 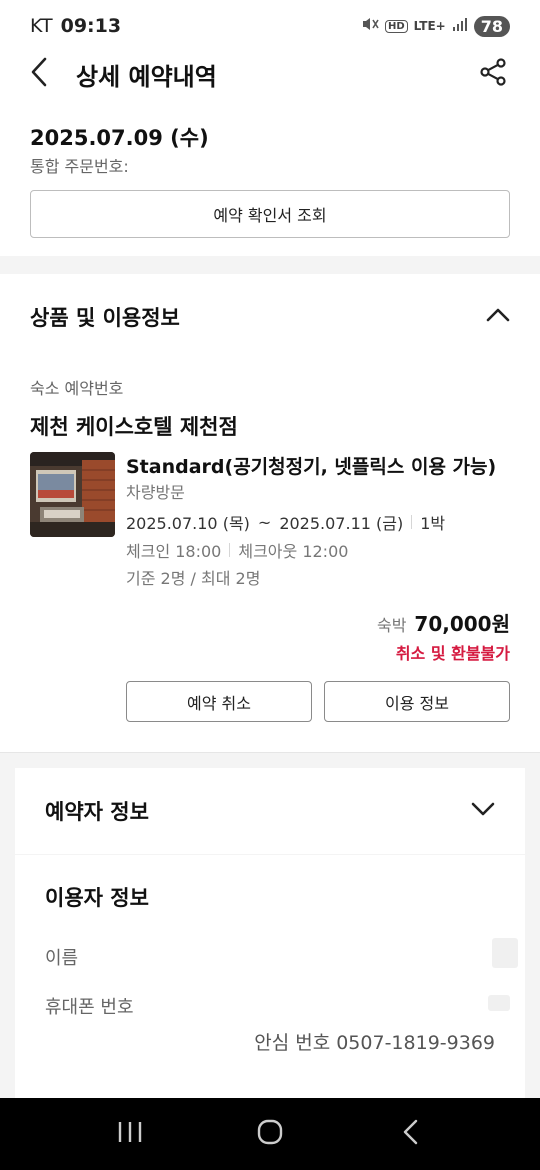 What do you see at coordinates (460, 26) in the screenshot?
I see `signal-icon` at bounding box center [460, 26].